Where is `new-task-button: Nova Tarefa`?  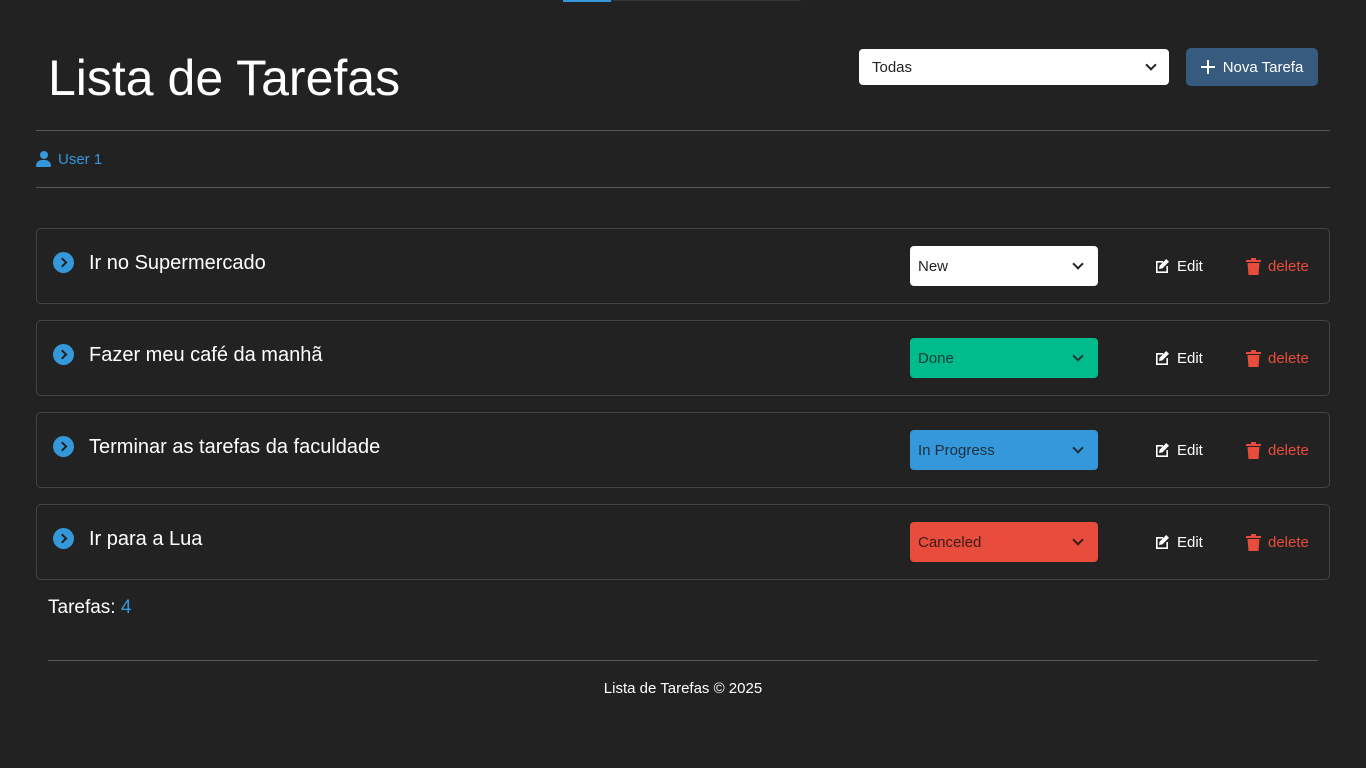
new-task-button: Nova Tarefa is located at coordinates (1252, 67).